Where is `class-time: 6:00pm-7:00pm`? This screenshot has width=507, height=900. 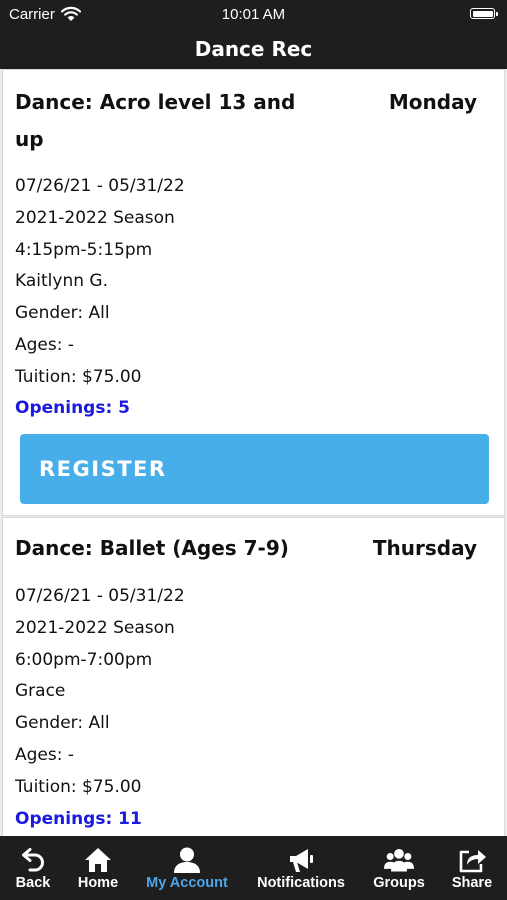 class-time: 6:00pm-7:00pm is located at coordinates (84, 660).